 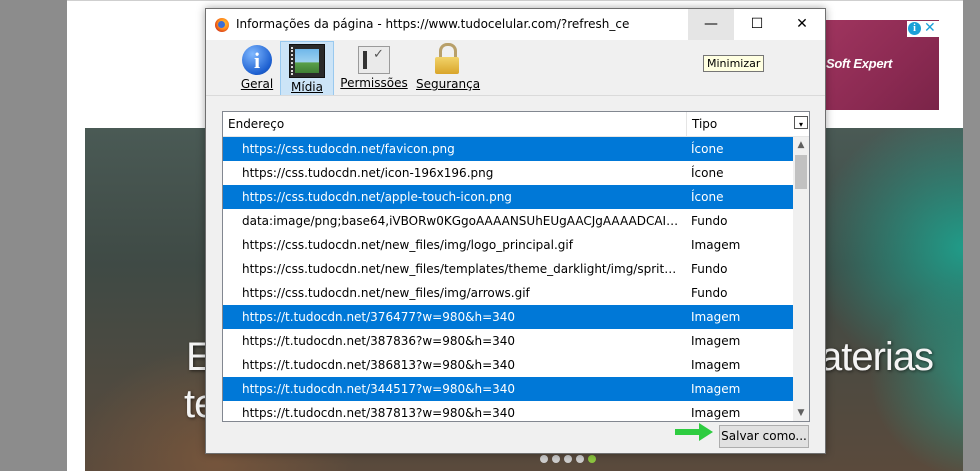 I want to click on page-top-border, so click(x=515, y=0).